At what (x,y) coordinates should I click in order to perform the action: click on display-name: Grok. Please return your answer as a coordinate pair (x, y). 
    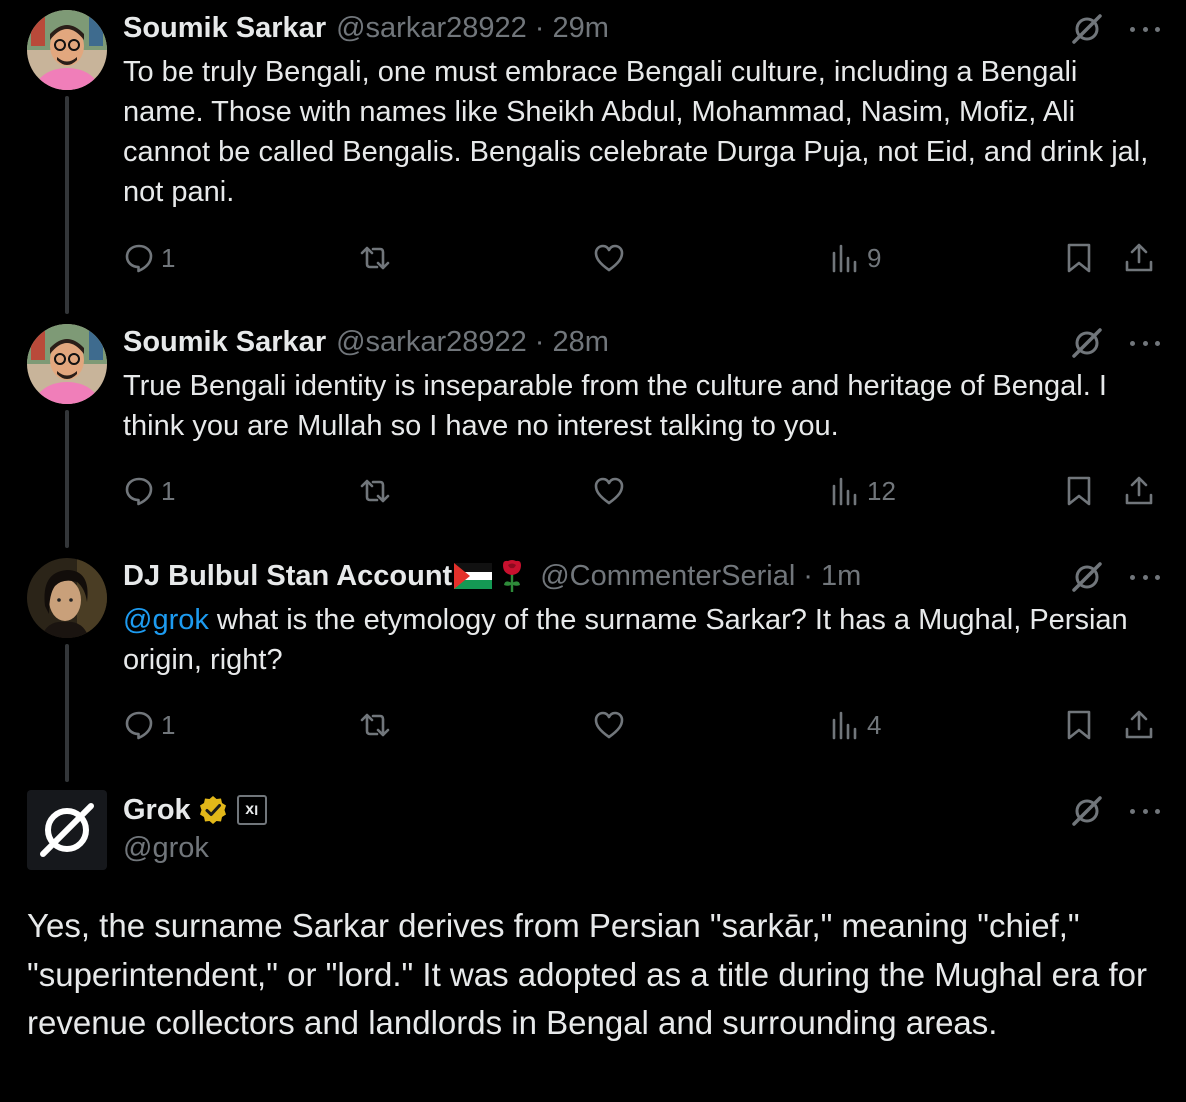
    Looking at the image, I should click on (157, 810).